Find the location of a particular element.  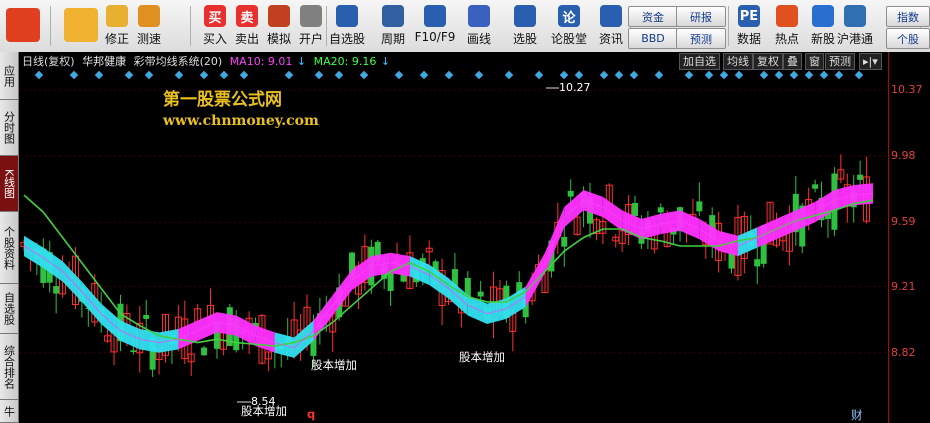

ma20-arrow-icon: ↓ is located at coordinates (385, 61).